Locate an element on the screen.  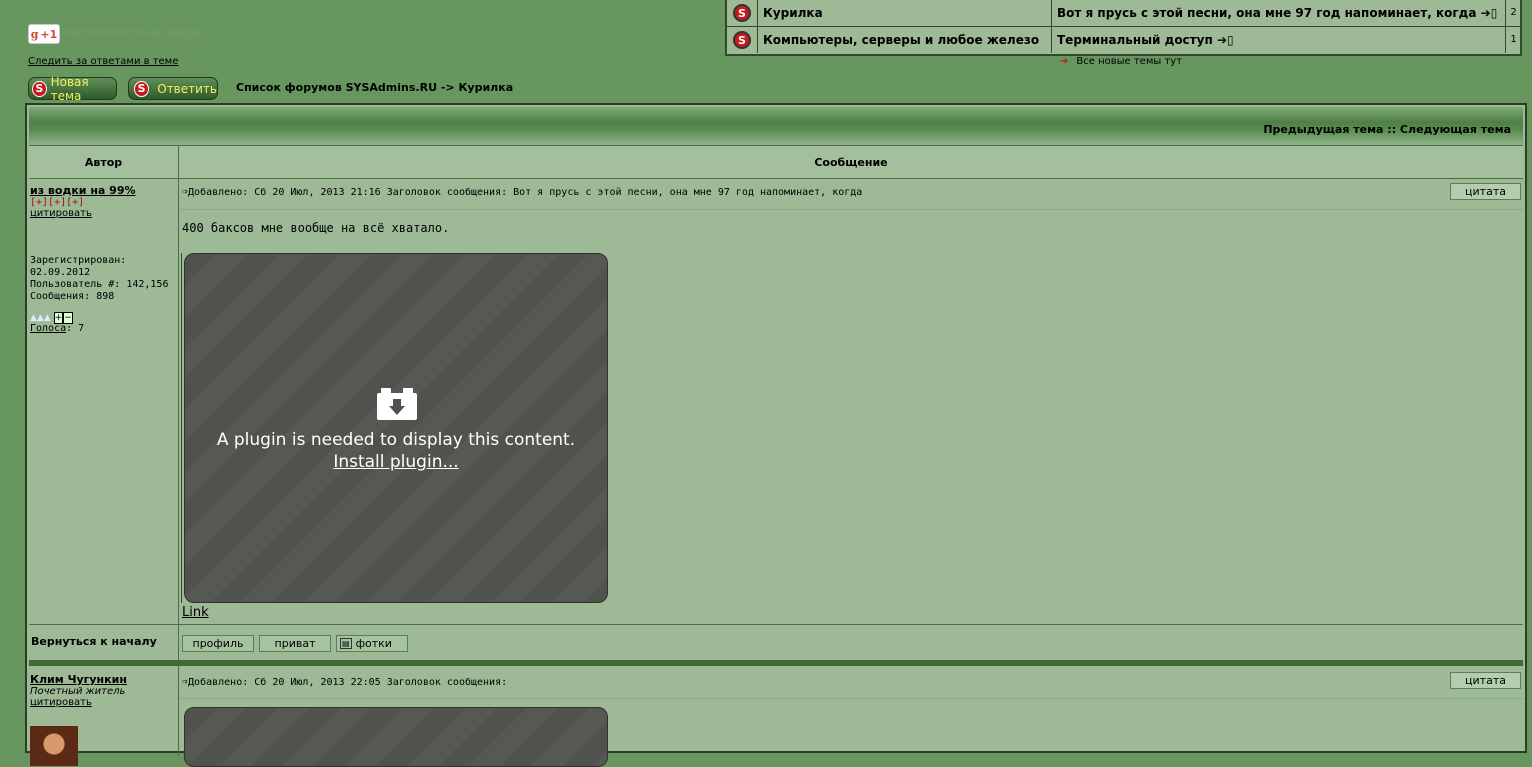
avatar is located at coordinates (54, 746).